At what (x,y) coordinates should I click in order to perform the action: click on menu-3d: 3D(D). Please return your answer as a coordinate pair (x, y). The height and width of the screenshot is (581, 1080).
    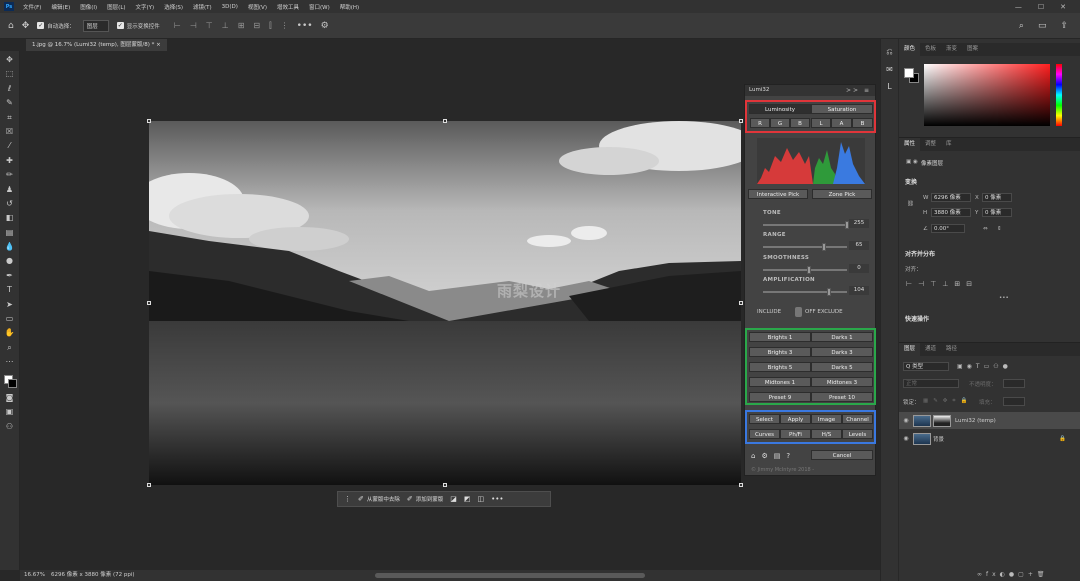
    Looking at the image, I should click on (230, 7).